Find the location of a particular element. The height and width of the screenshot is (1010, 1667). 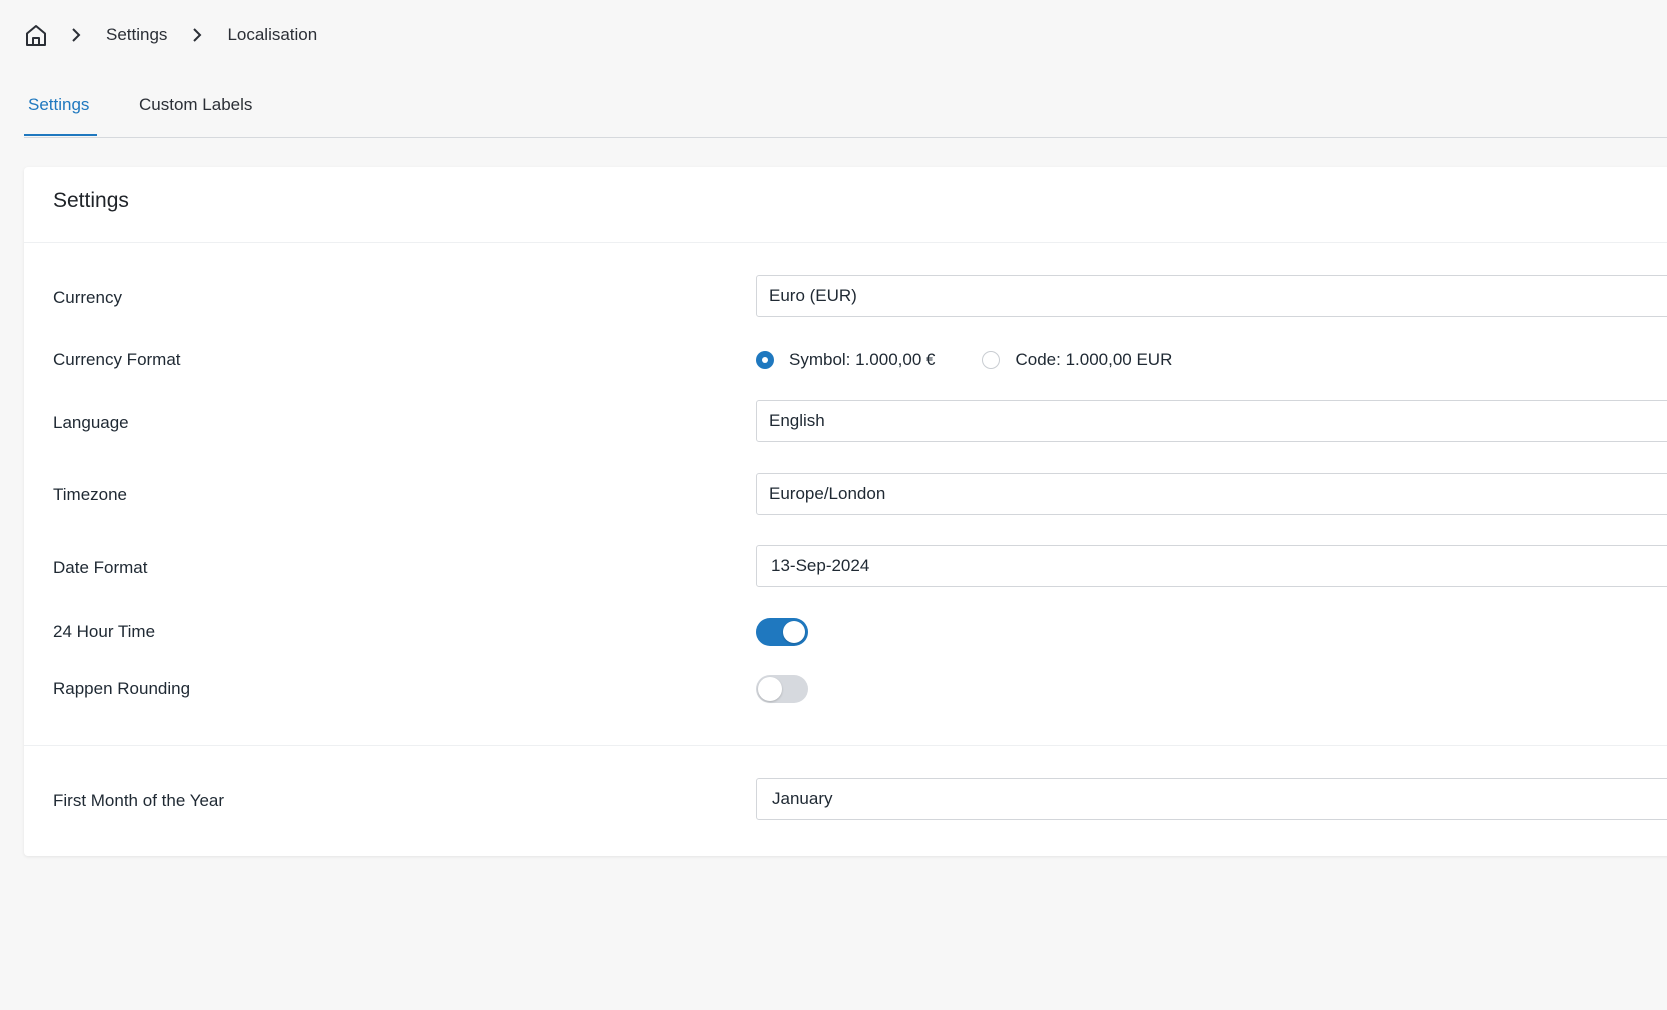

currency-format-radio-group: Symbol: 1.000,00 € Code: 1.000,00 EUR is located at coordinates (964, 360).